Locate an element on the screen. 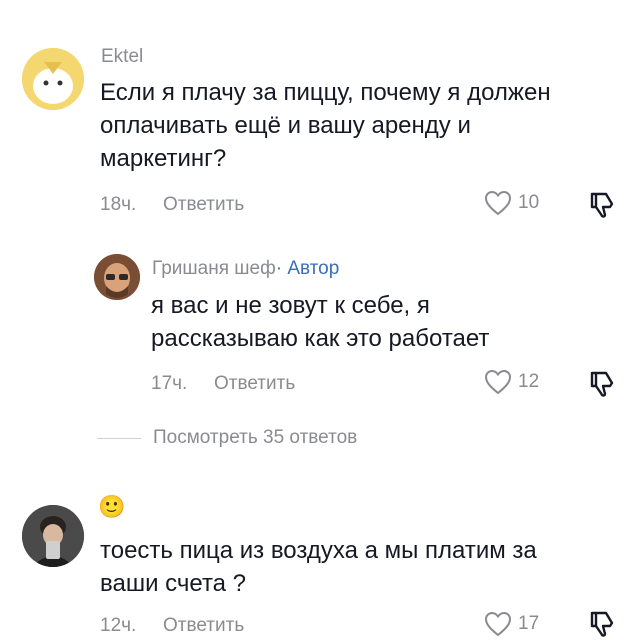 This screenshot has height=644, width=640. like-count: 12 is located at coordinates (529, 381).